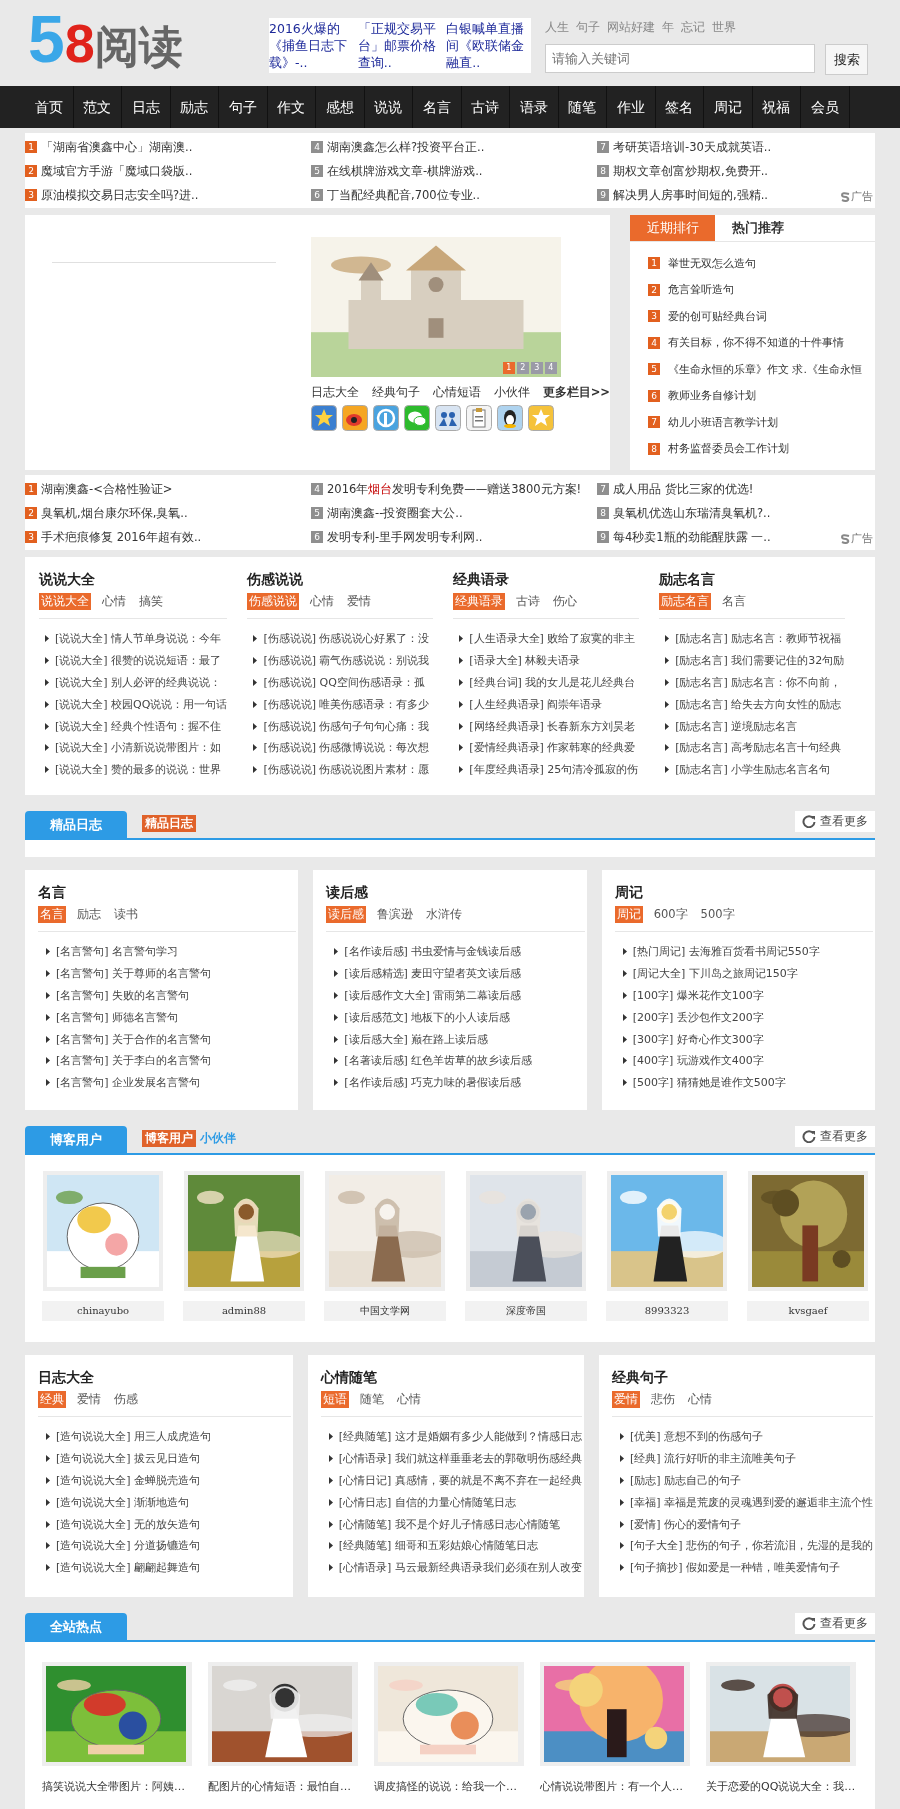 This screenshot has height=1809, width=900. I want to click on nav-item: 签名, so click(679, 107).